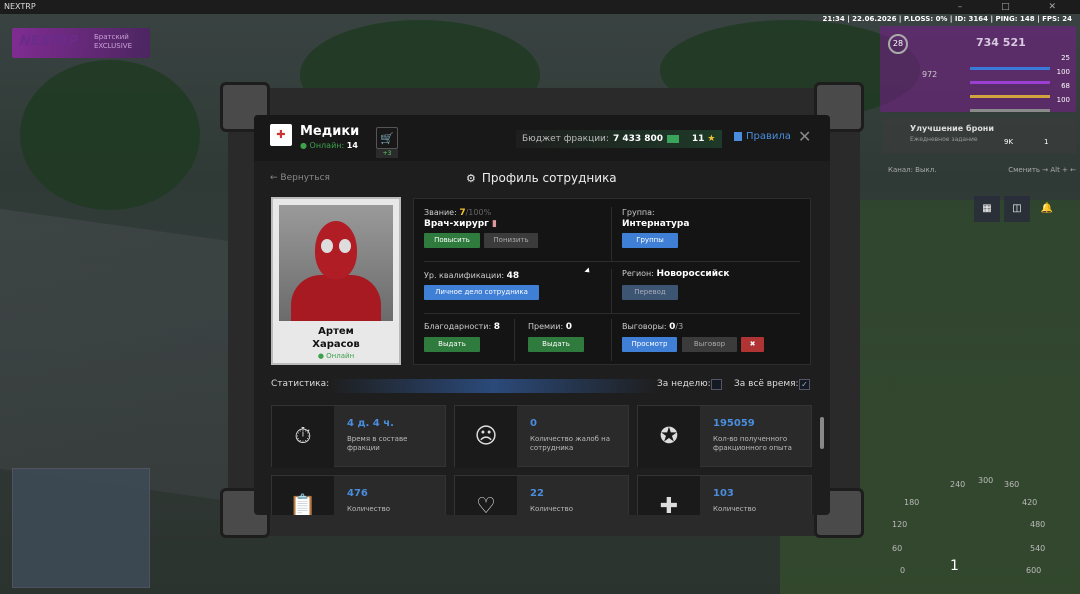 The height and width of the screenshot is (594, 1080). Describe the element at coordinates (457, 213) in the screenshot. I see `rank-label: Звание: 7/100%` at that location.